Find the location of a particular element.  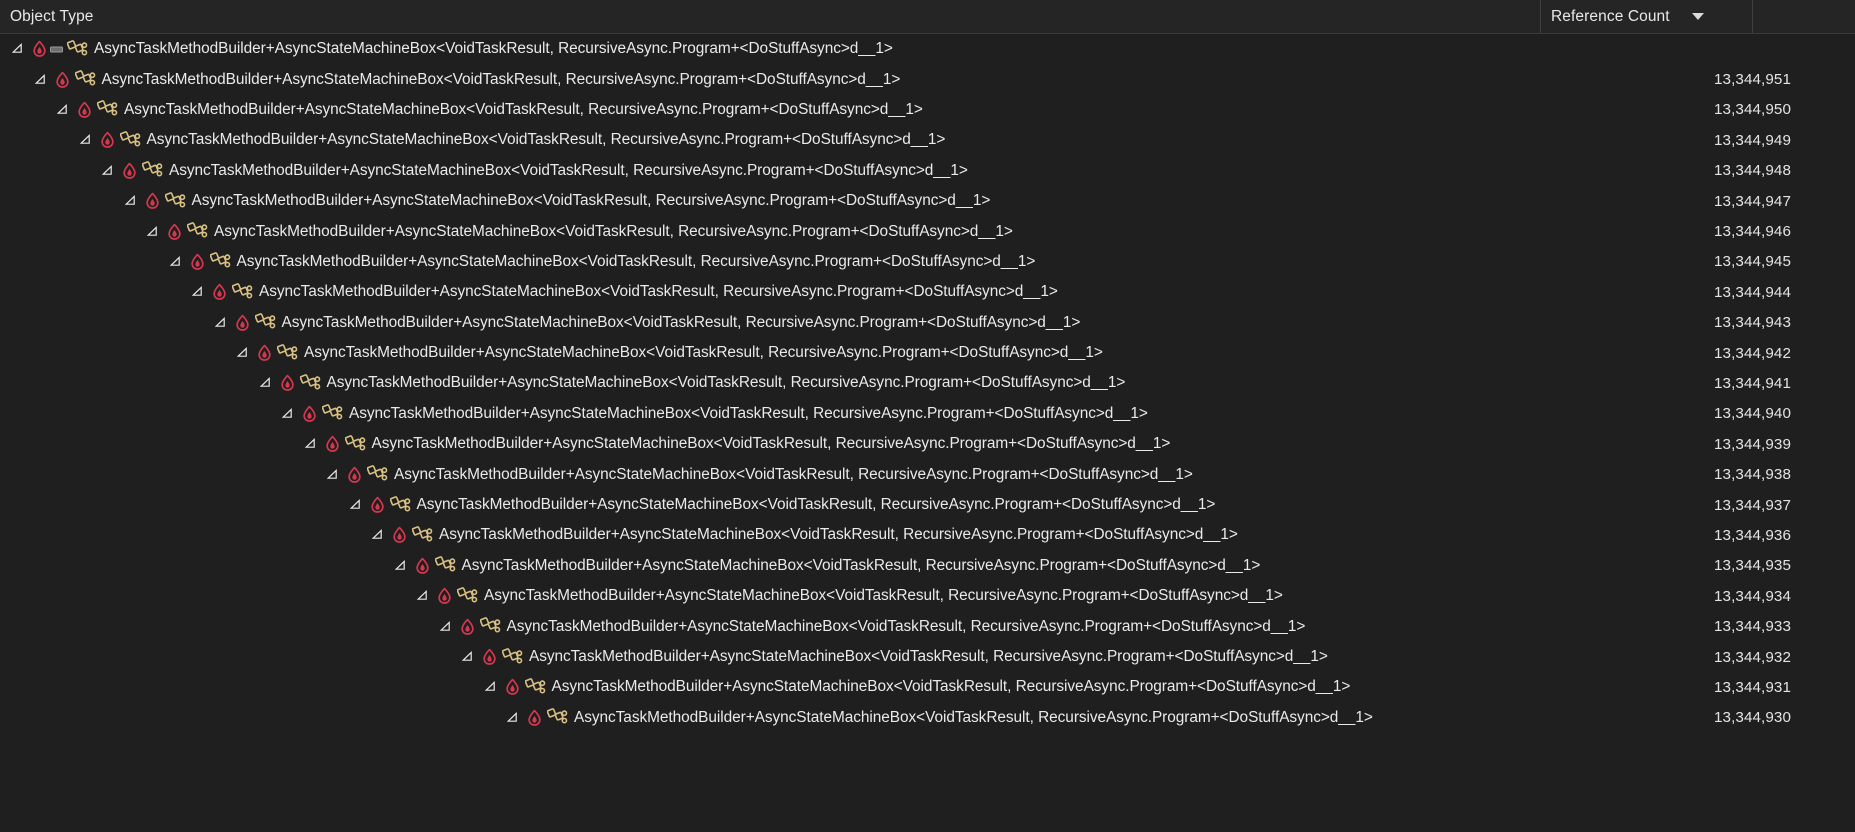

reference-count-value: 13,344,930 is located at coordinates (1752, 718).